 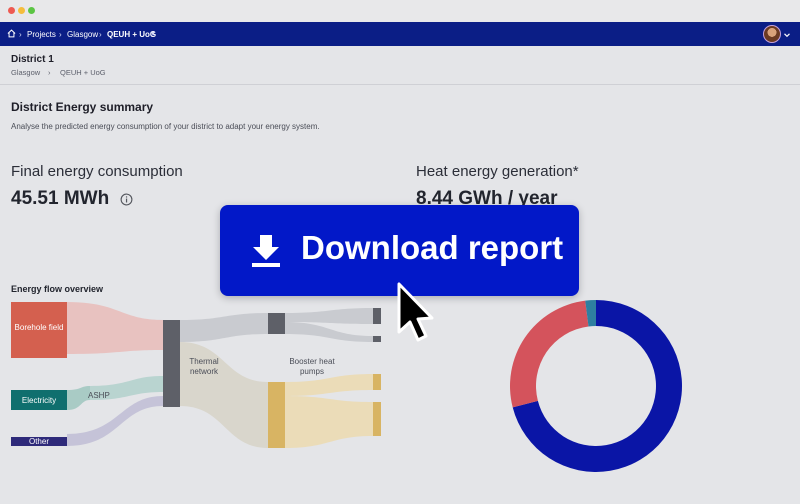 What do you see at coordinates (400, 84) in the screenshot?
I see `header-divider` at bounding box center [400, 84].